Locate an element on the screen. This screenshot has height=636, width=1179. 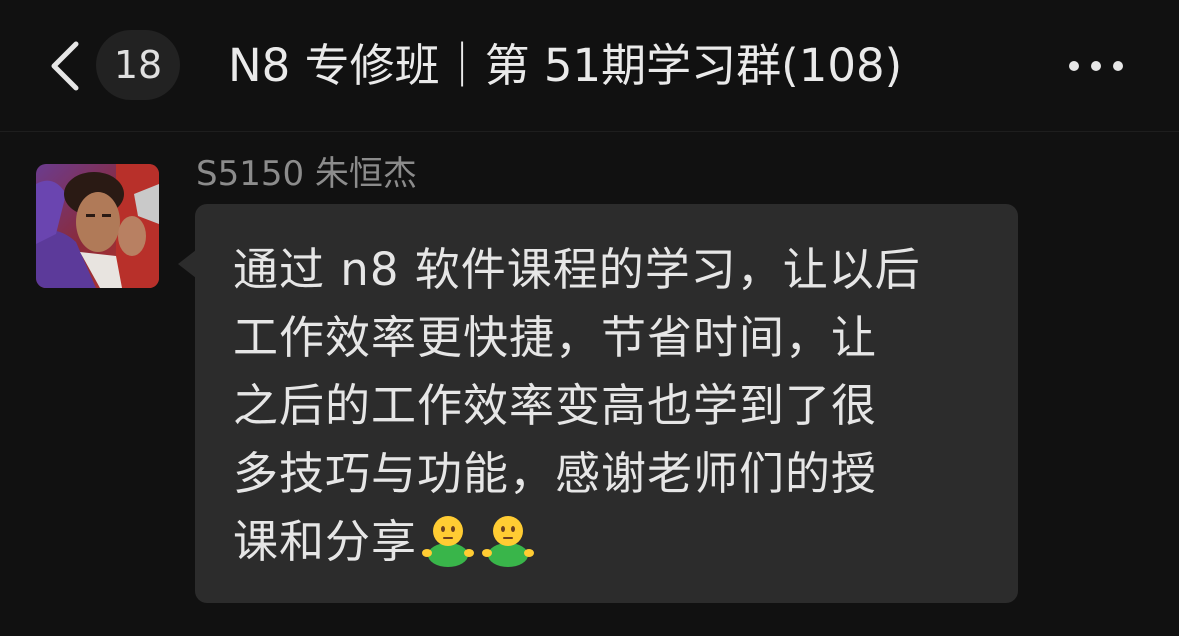
chevron-left-icon is located at coordinates (66, 66).